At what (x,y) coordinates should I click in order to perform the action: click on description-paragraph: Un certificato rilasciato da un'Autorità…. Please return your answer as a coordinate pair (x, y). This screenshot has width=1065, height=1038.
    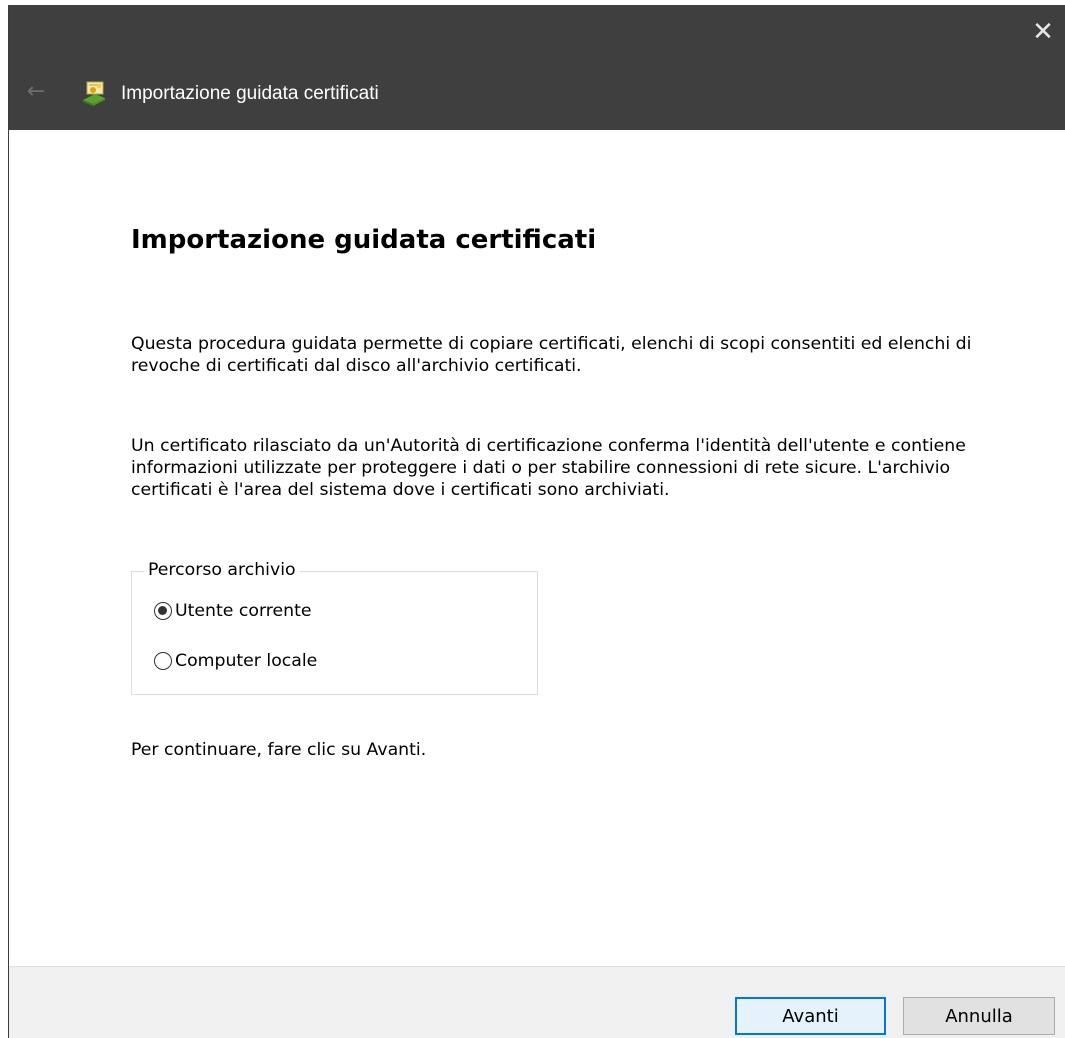
    Looking at the image, I should click on (548, 468).